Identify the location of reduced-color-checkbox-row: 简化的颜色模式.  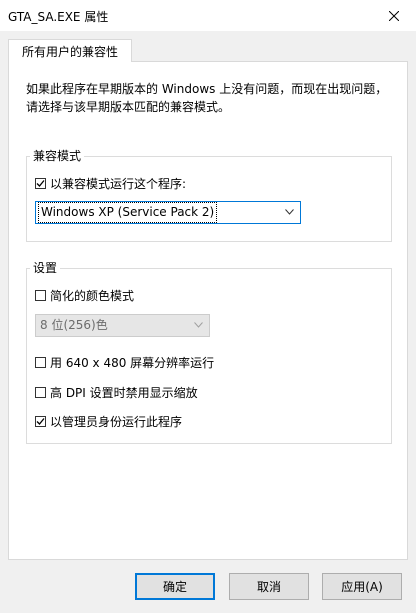
(84, 295).